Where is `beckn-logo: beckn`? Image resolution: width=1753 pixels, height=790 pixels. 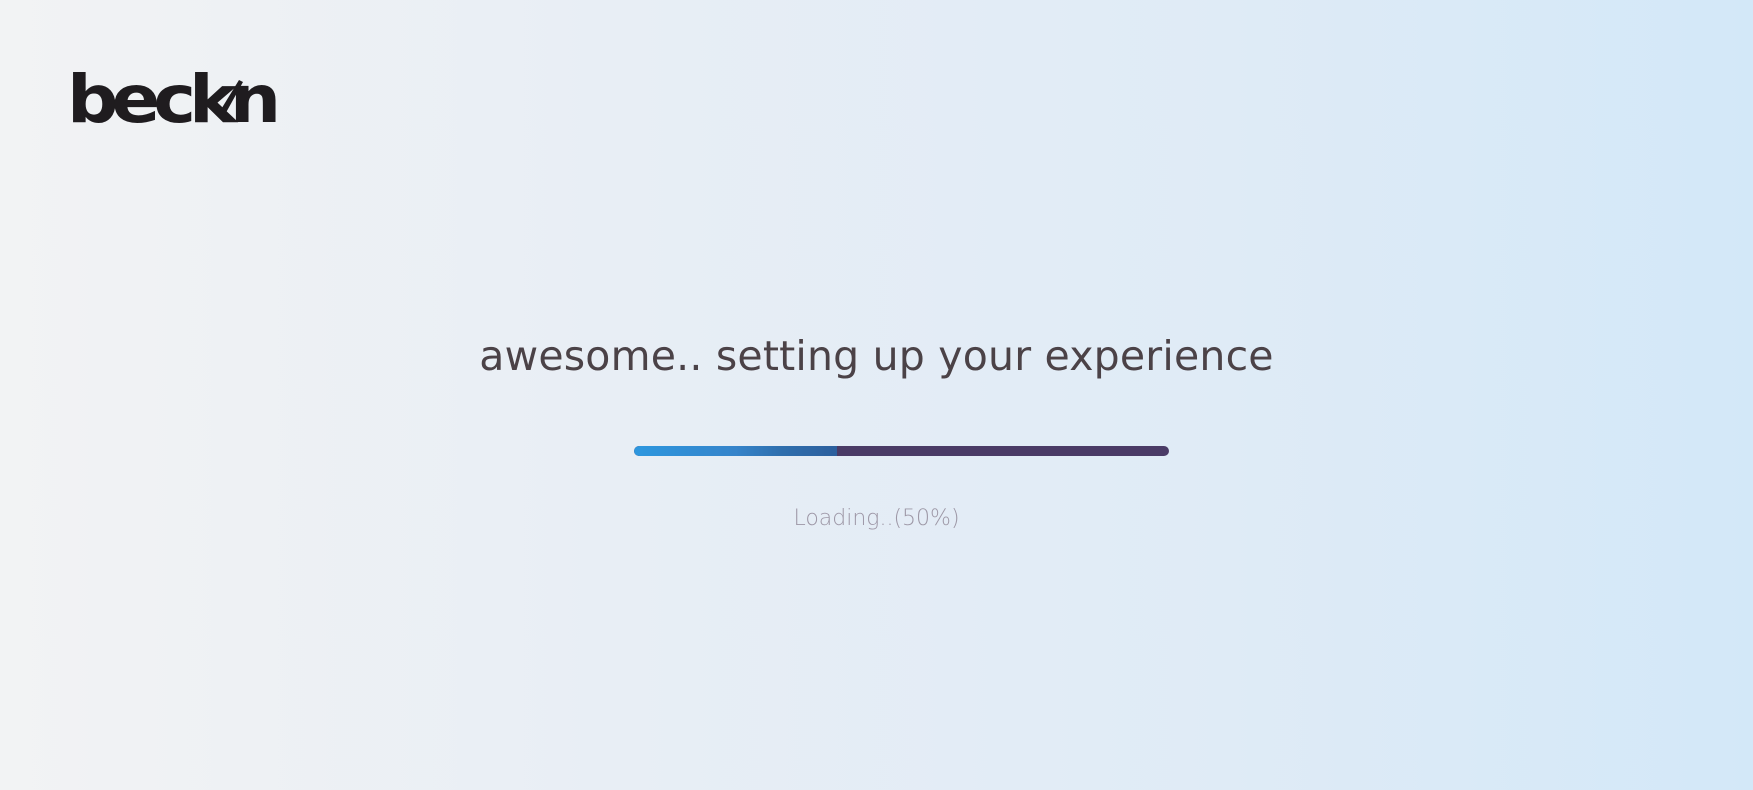
beckn-logo: beckn is located at coordinates (174, 99).